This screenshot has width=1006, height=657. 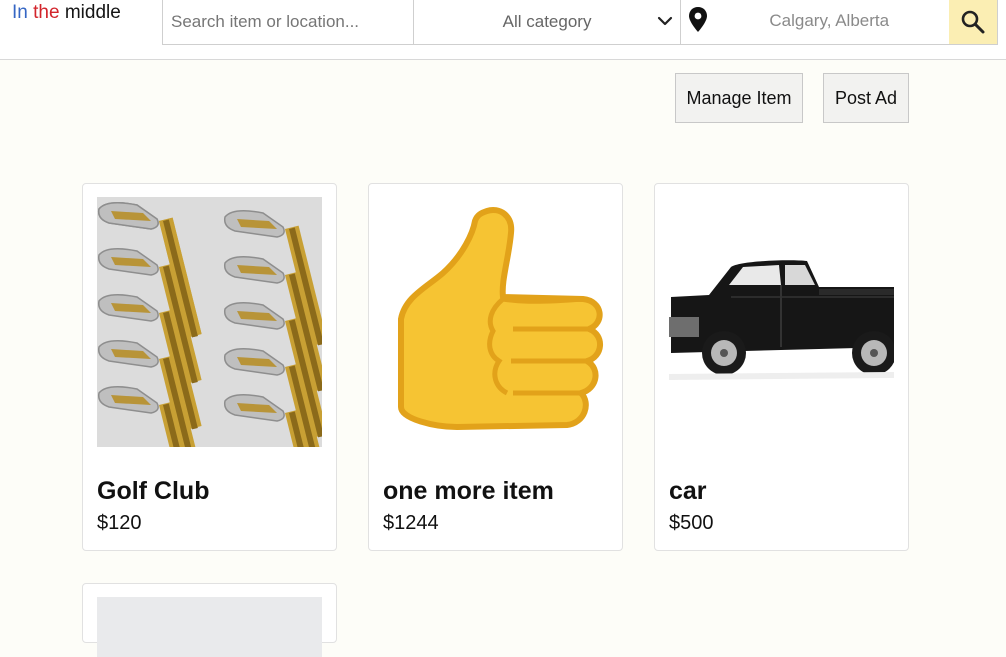 I want to click on category-select: All category, so click(x=548, y=22).